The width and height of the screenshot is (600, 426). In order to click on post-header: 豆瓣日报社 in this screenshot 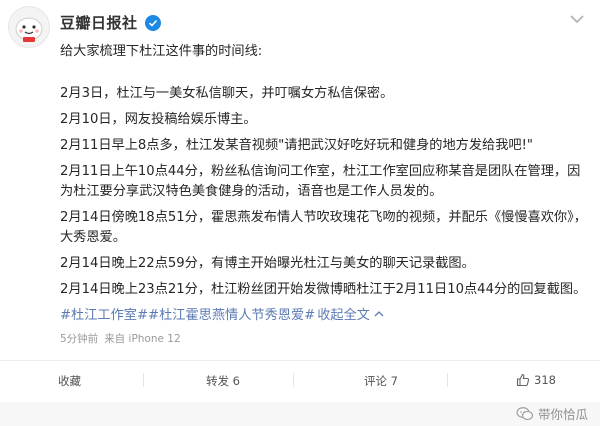, I will do `click(110, 22)`.